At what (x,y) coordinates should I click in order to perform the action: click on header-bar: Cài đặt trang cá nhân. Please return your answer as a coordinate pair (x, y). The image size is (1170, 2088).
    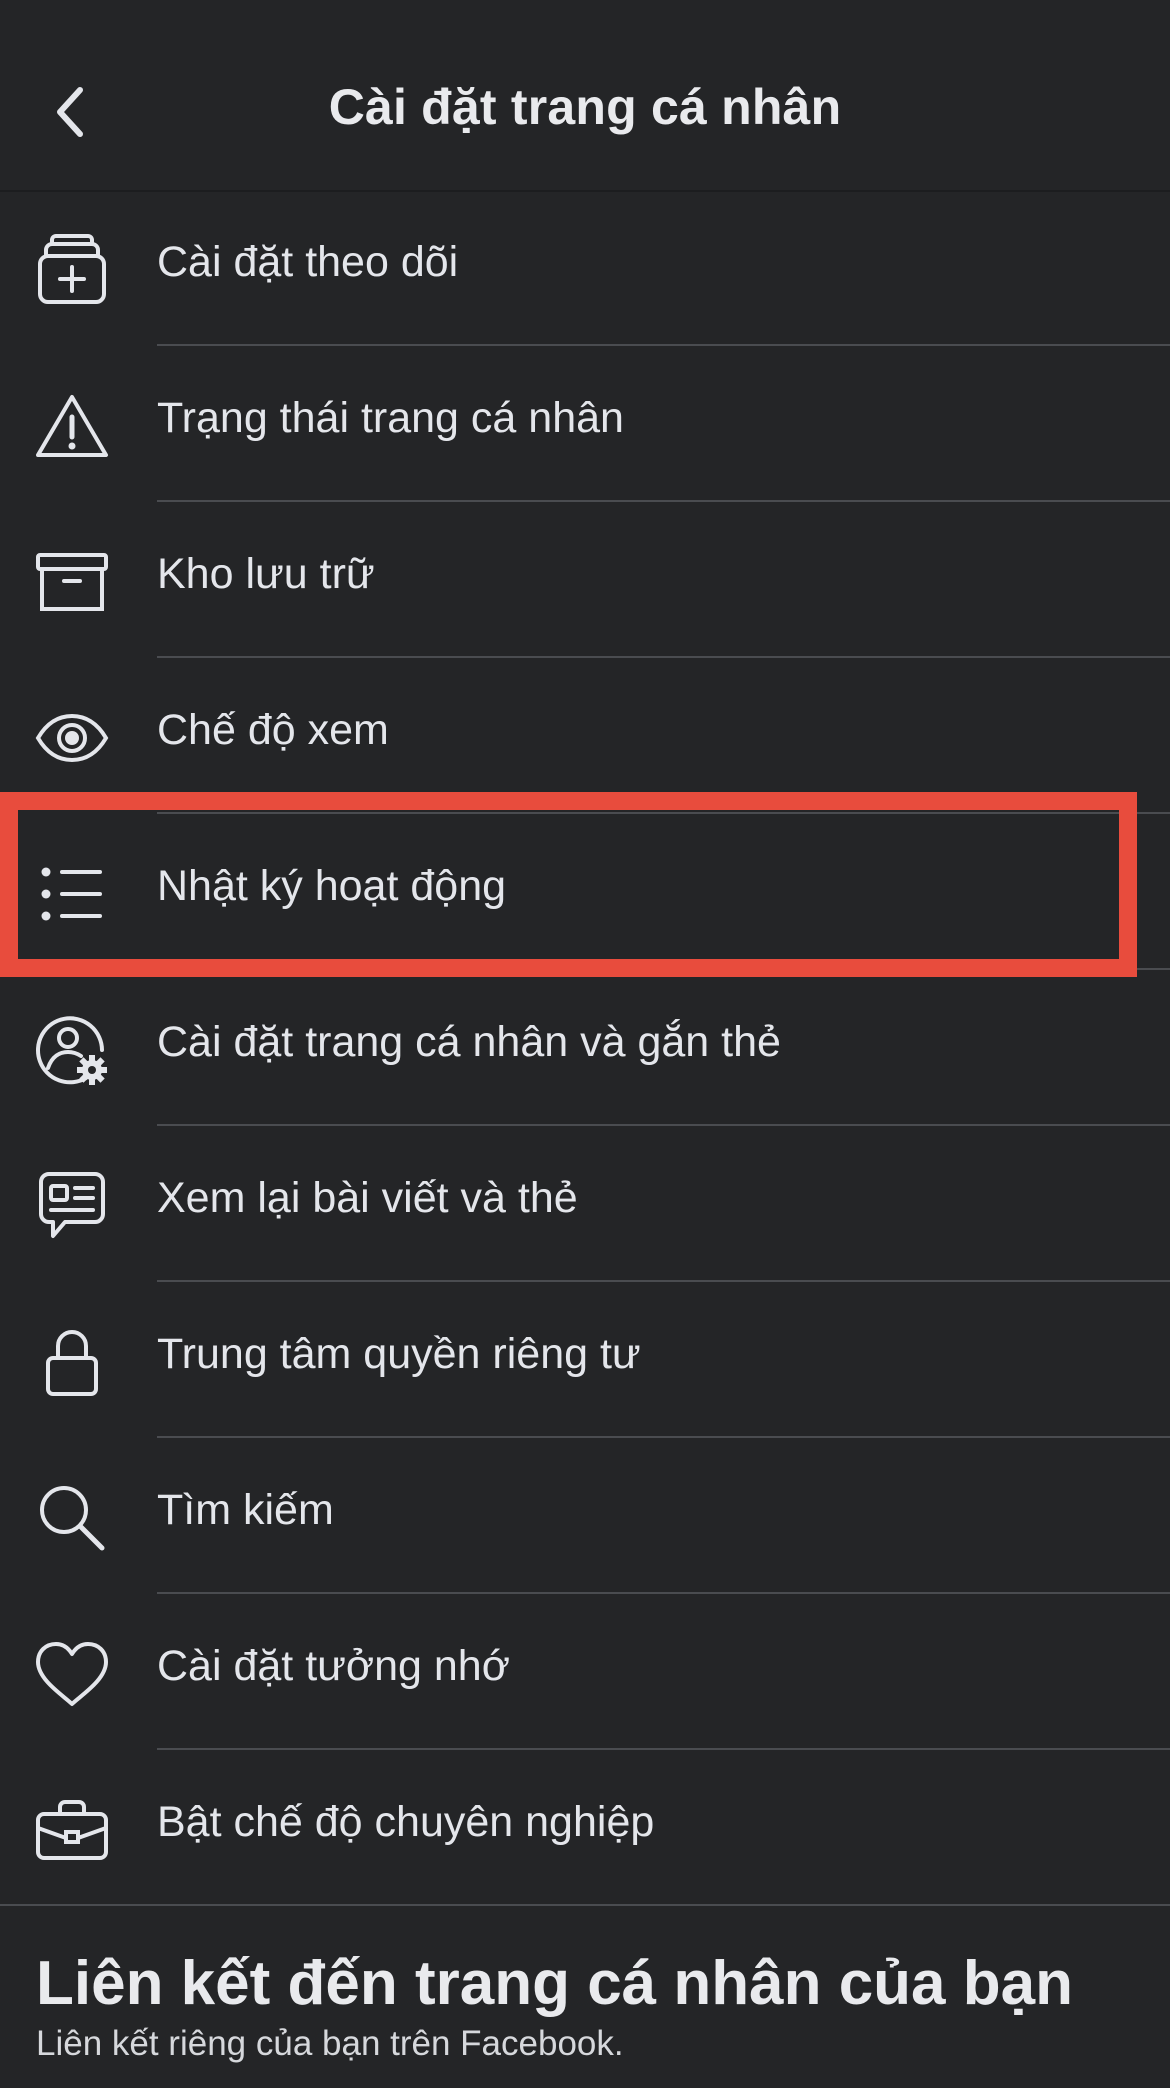
    Looking at the image, I should click on (585, 96).